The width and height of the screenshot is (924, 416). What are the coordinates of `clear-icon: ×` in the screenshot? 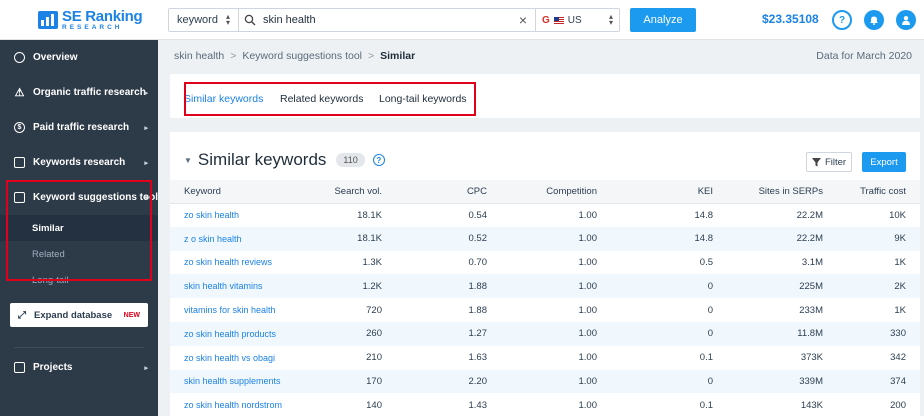 It's located at (523, 20).